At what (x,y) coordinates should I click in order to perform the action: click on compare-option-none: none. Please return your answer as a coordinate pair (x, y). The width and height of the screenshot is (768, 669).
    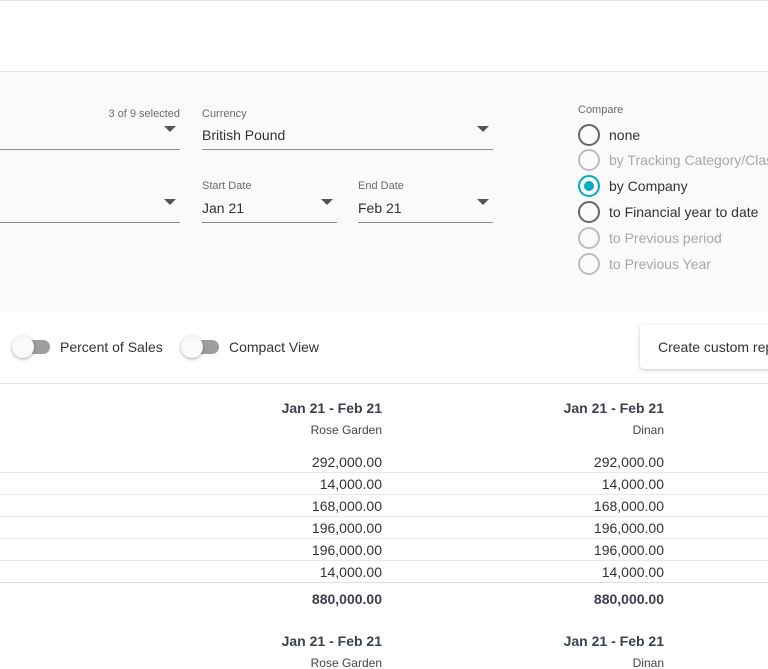
    Looking at the image, I should click on (609, 135).